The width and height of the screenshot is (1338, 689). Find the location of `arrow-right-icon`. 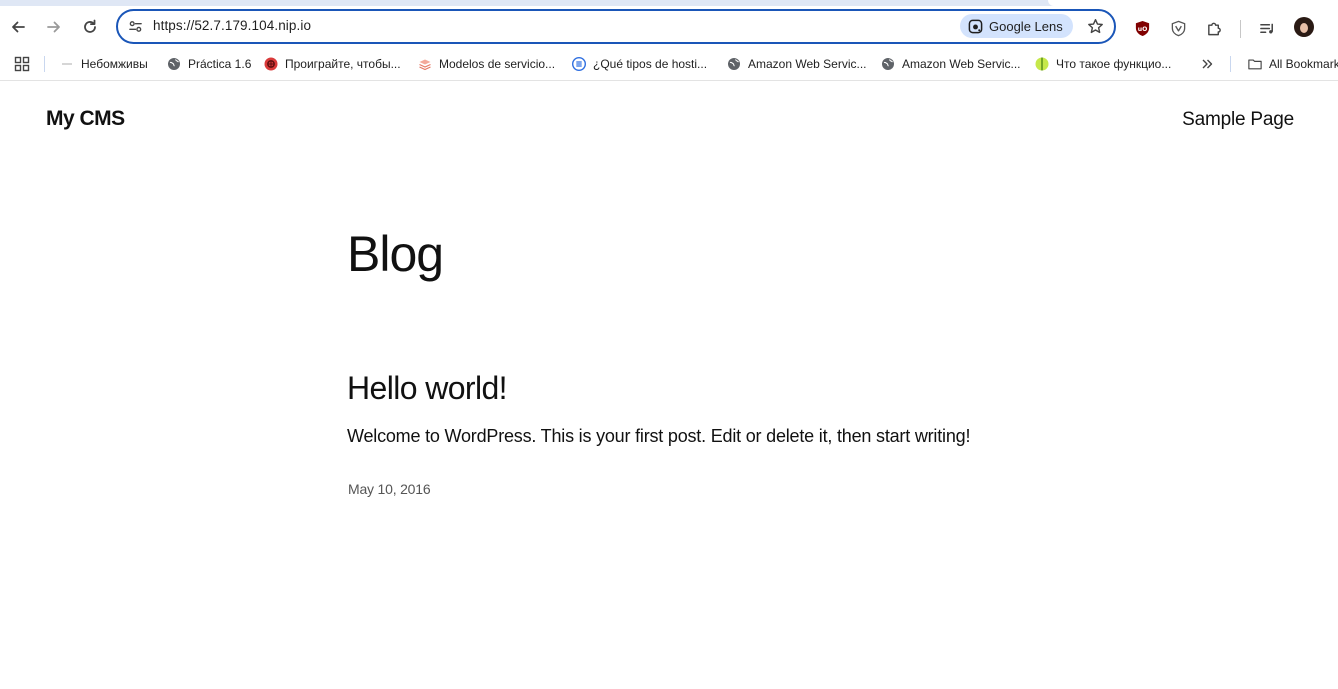

arrow-right-icon is located at coordinates (53, 27).